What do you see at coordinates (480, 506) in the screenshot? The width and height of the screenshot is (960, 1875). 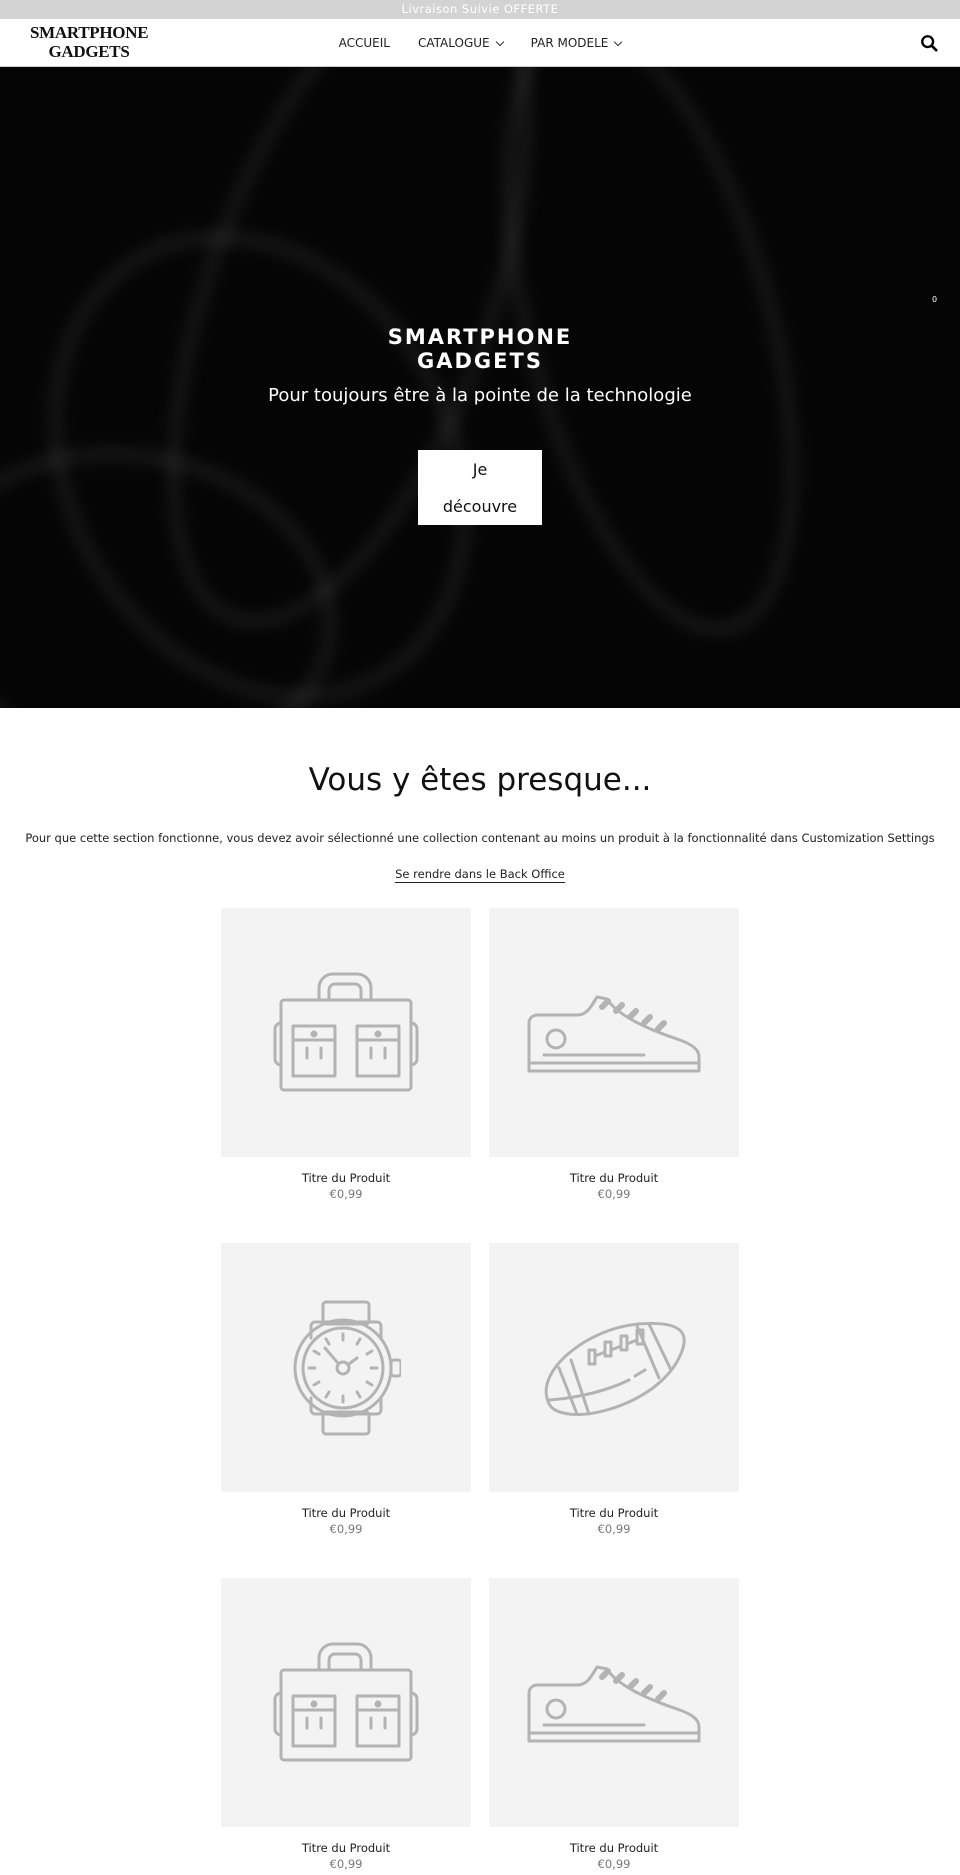 I see `button-label: découvre` at bounding box center [480, 506].